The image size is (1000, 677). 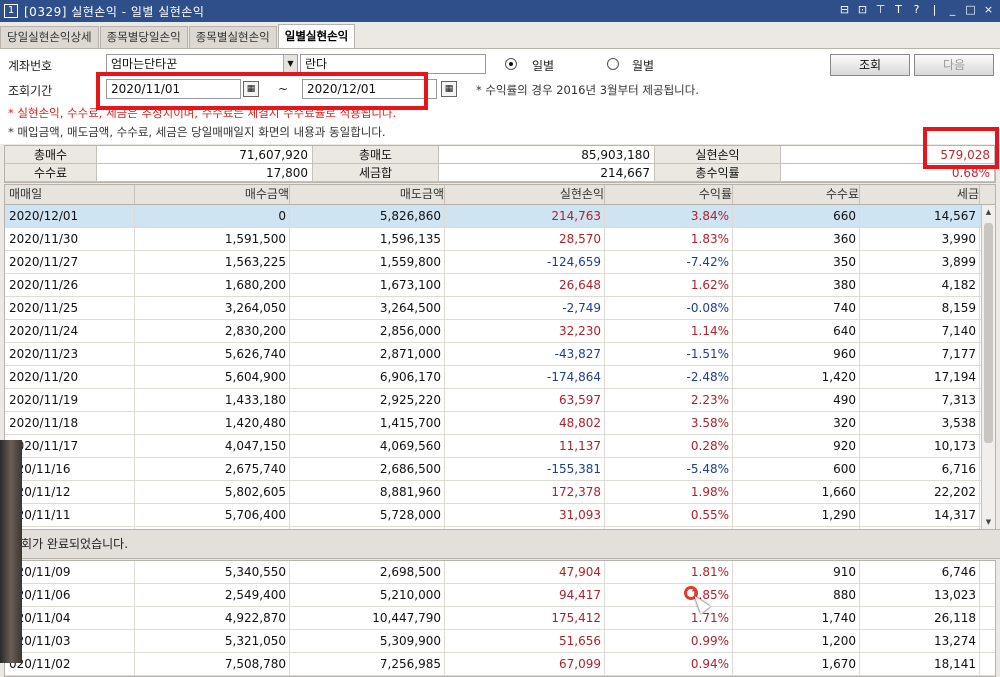 What do you see at coordinates (844, 10) in the screenshot?
I see `layout-icon: ⊟` at bounding box center [844, 10].